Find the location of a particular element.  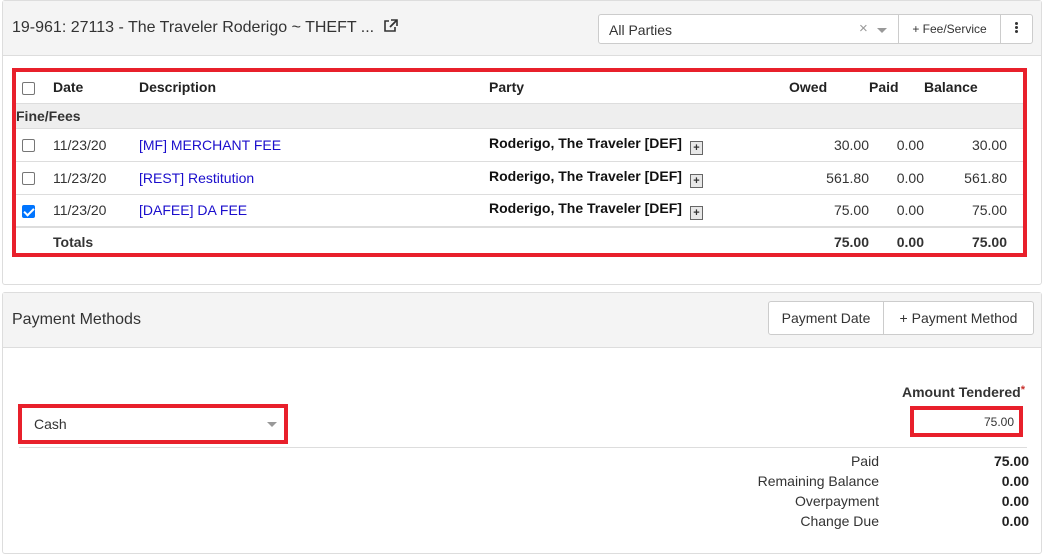

summary-value: 75.00 is located at coordinates (1011, 461).